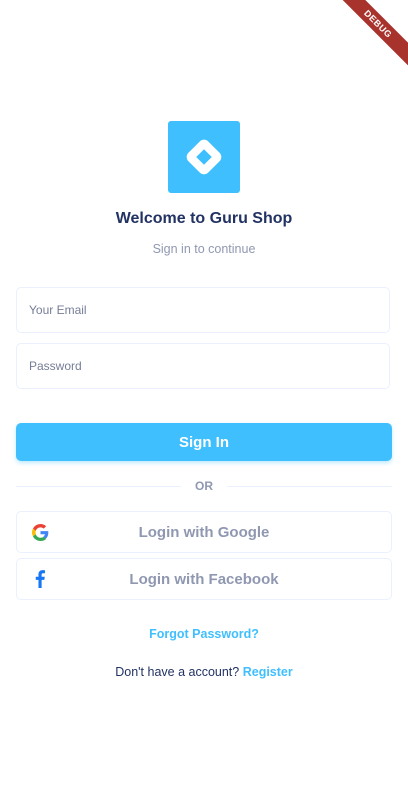 The image size is (408, 812). What do you see at coordinates (204, 634) in the screenshot?
I see `forgot-password-link: Forgot Password?` at bounding box center [204, 634].